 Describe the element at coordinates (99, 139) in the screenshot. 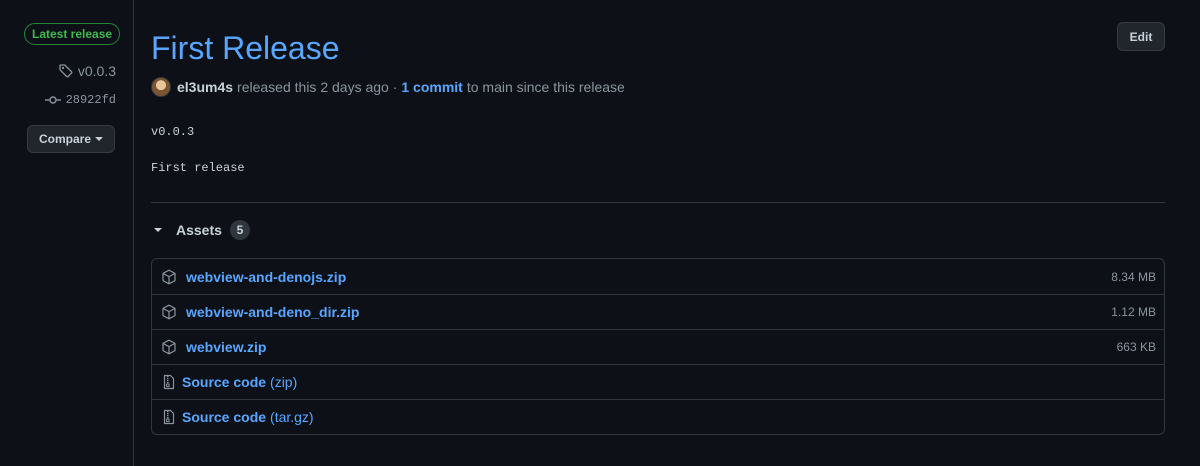

I see `caret-down-icon` at that location.